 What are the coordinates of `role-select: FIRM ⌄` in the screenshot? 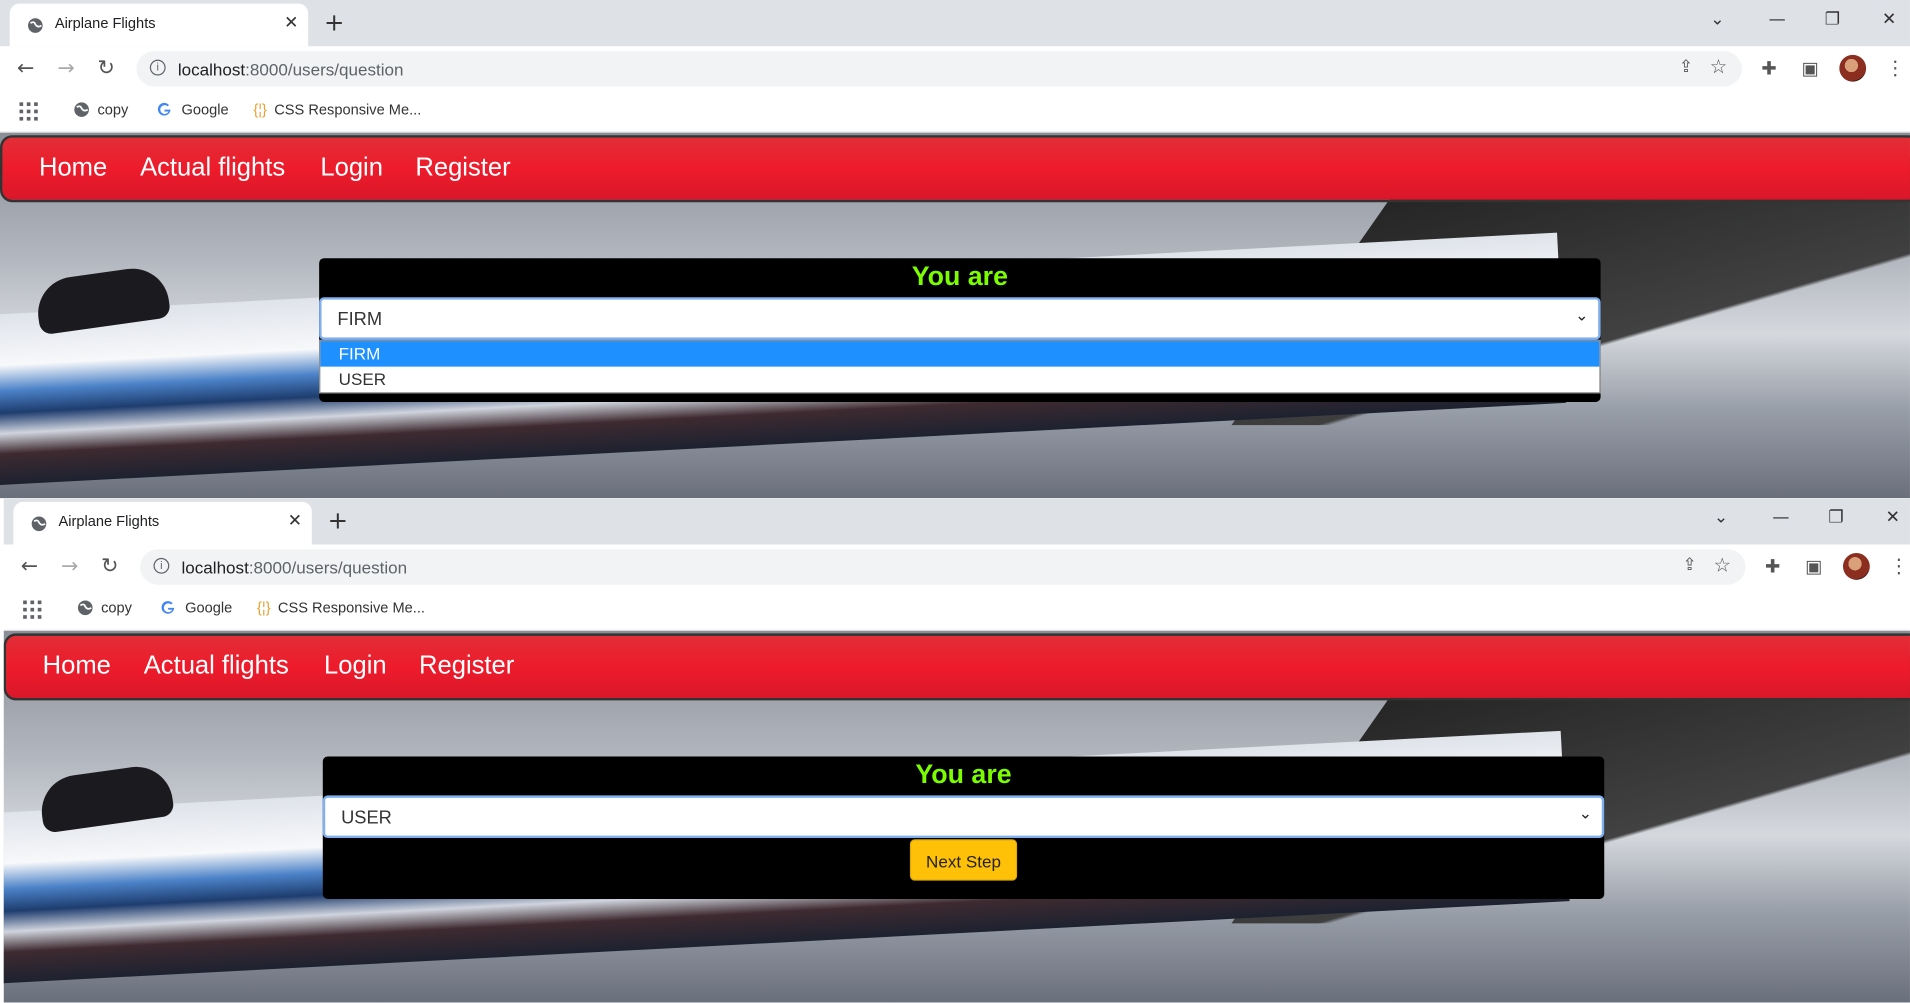 It's located at (960, 318).